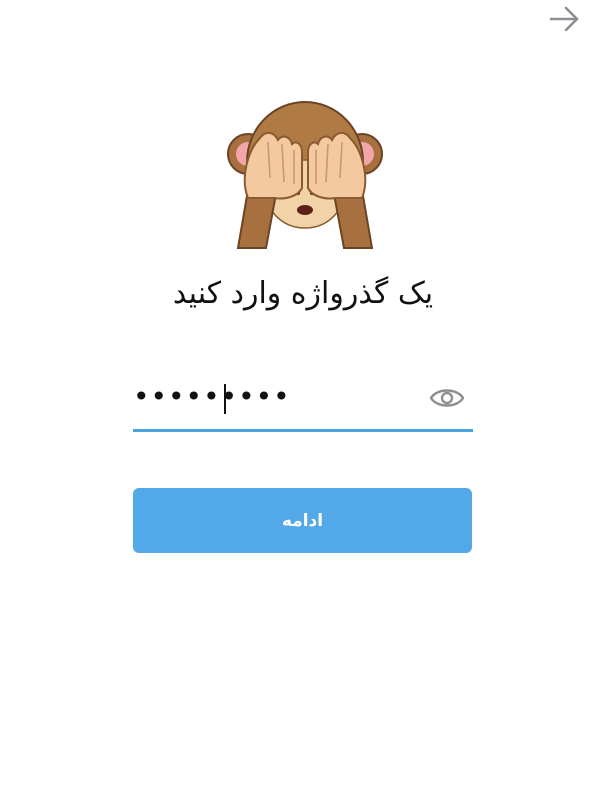  Describe the element at coordinates (273, 400) in the screenshot. I see `password-input: •••••••••` at that location.